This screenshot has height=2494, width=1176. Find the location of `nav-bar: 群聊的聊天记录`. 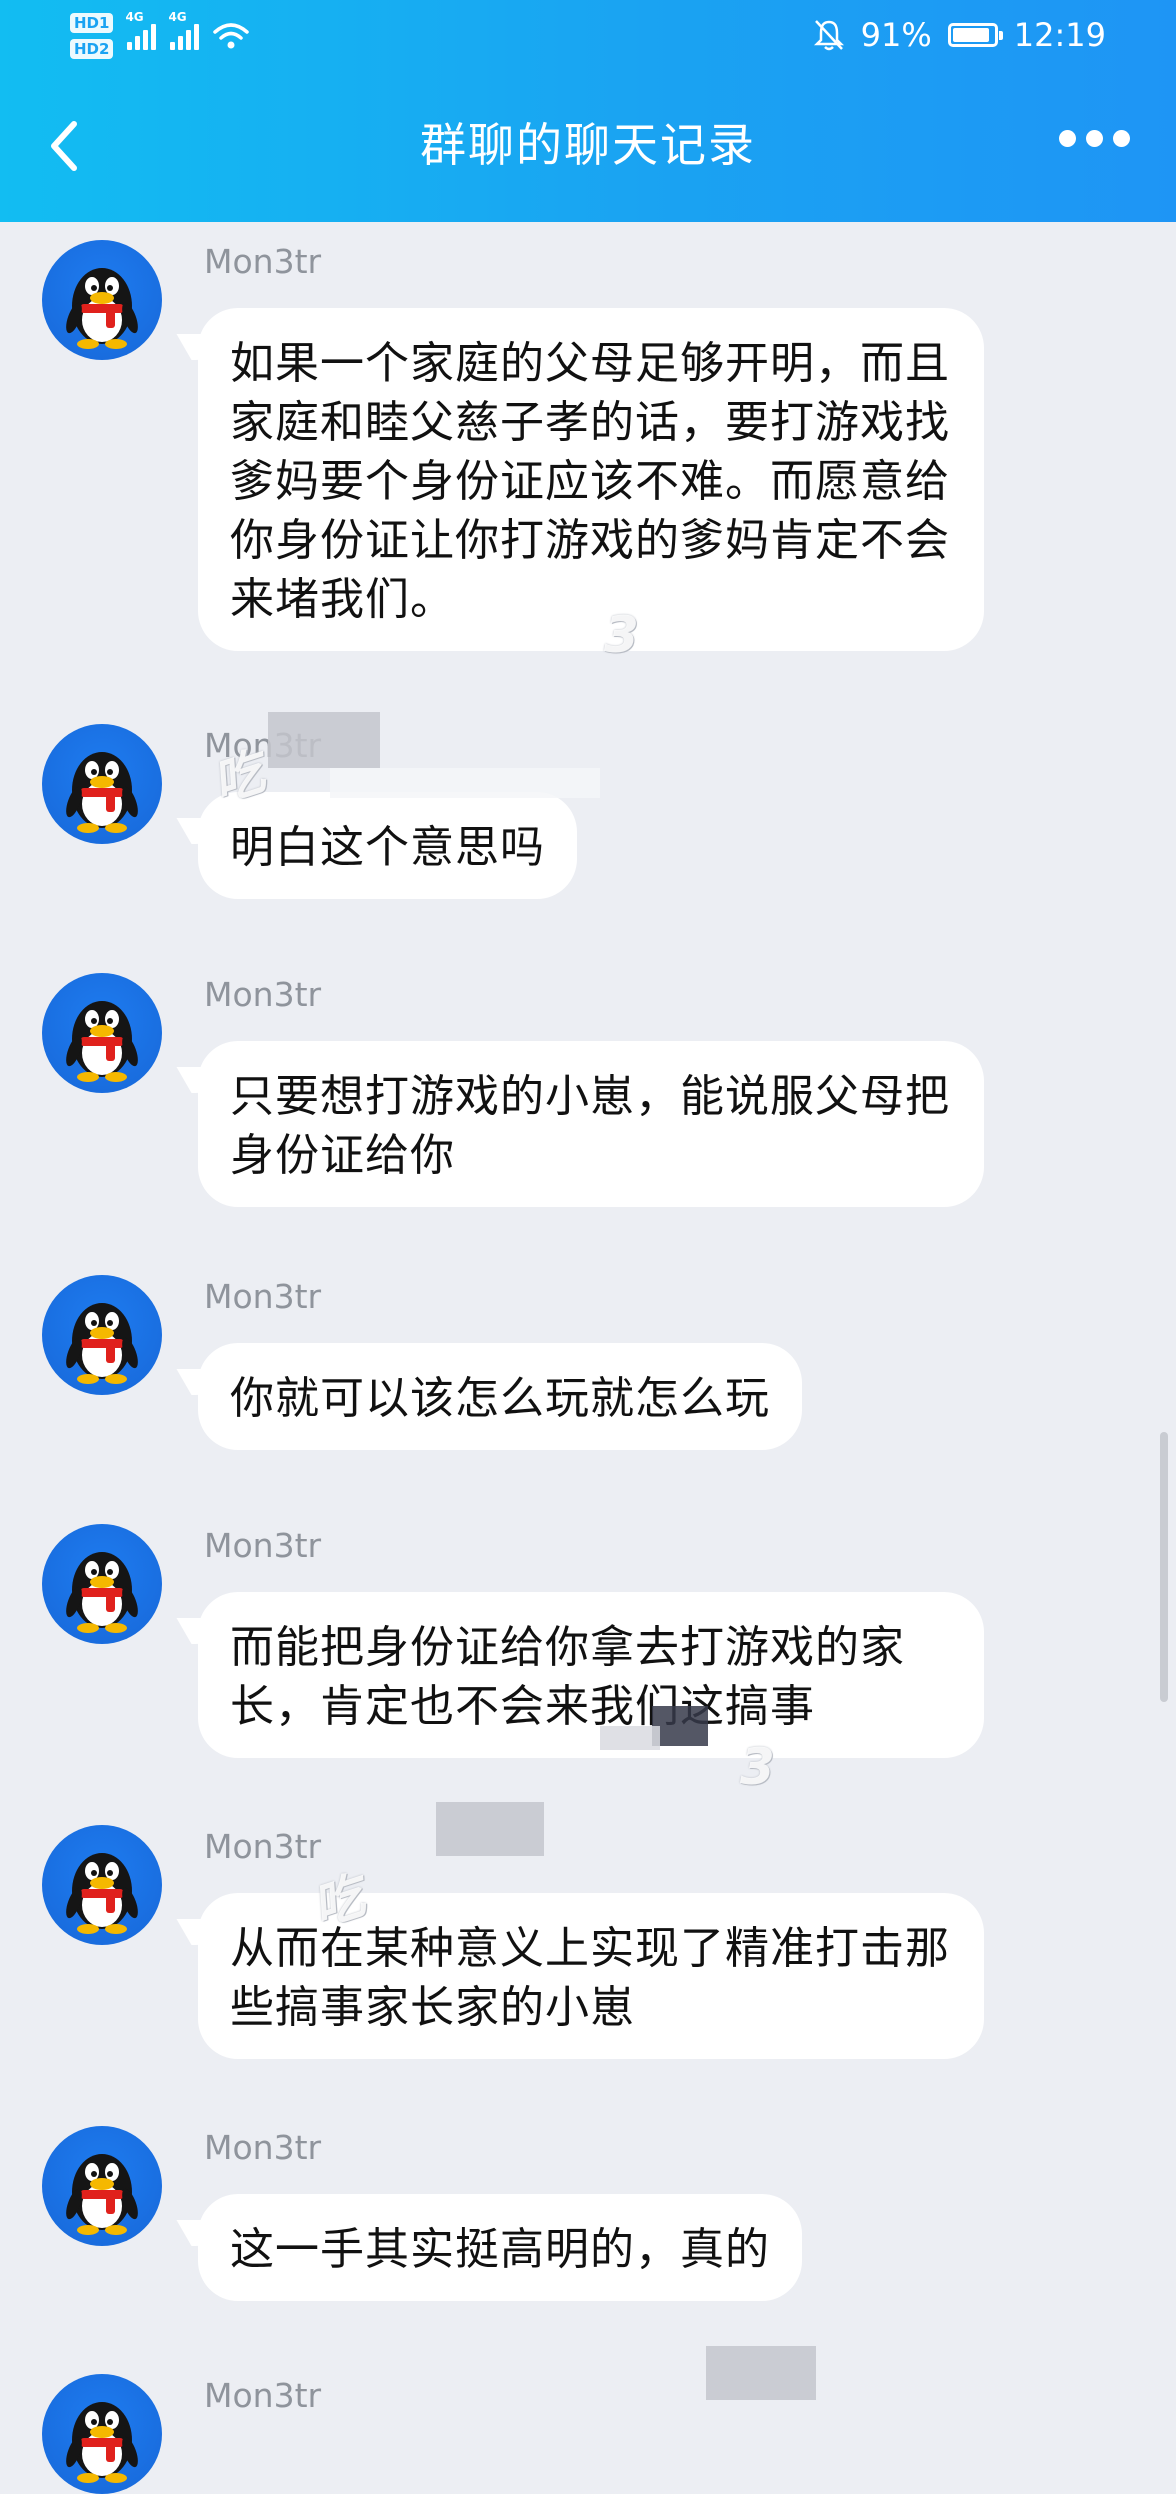

nav-bar: 群聊的聊天记录 is located at coordinates (588, 145).